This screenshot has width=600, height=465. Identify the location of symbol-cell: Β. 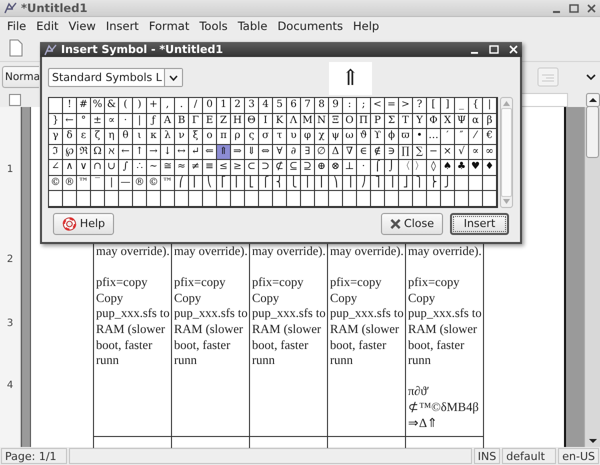
(182, 121).